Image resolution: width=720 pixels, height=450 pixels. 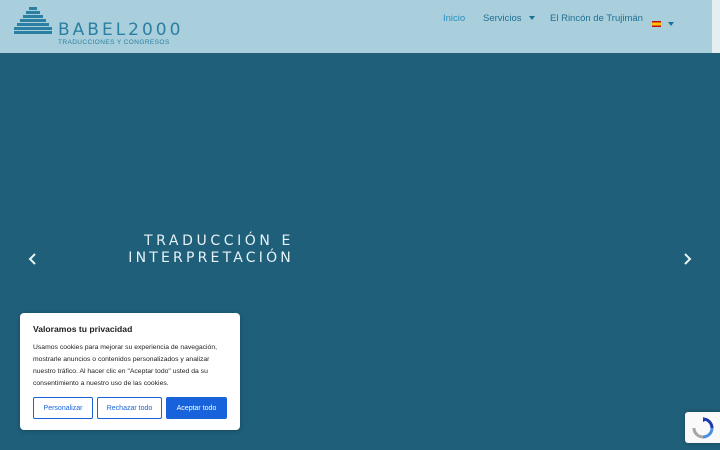 I want to click on slider-next-button, so click(x=687, y=259).